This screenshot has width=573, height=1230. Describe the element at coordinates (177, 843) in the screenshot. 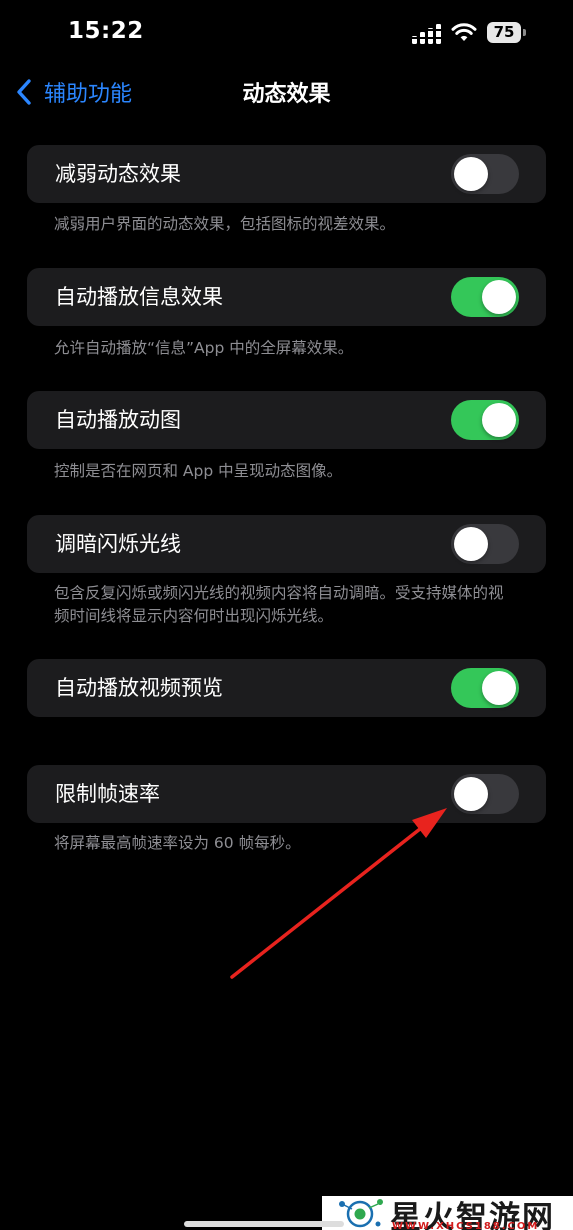

I see `setting-description: 将屏幕最高帧速率设为 60 帧每秒。` at that location.